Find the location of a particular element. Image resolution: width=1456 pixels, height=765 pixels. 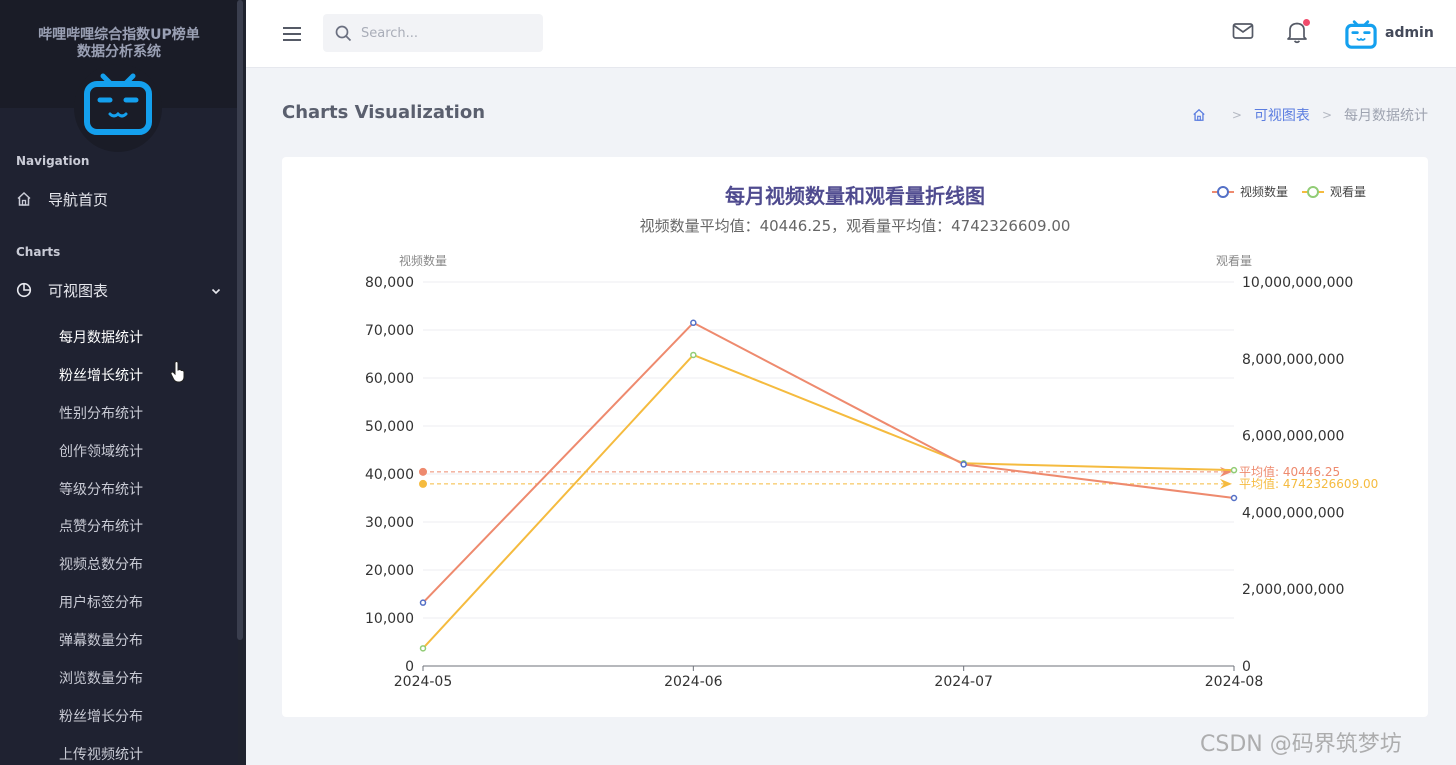

avg-line-video-start is located at coordinates (423, 471).